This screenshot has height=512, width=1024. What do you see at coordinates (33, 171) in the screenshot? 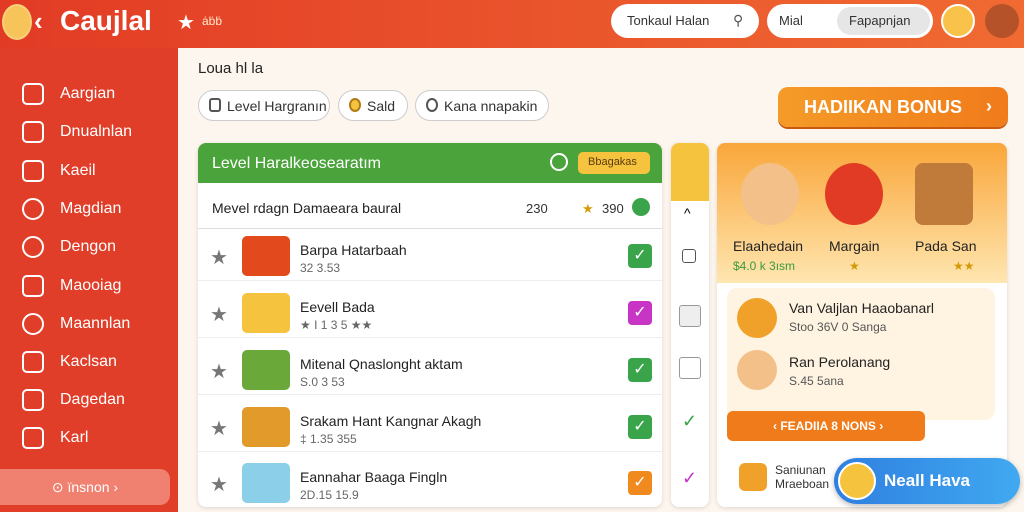
I see `card-icon` at bounding box center [33, 171].